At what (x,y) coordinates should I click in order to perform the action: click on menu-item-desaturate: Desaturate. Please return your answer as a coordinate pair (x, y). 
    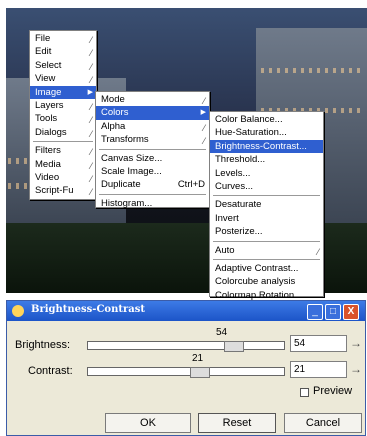
    Looking at the image, I should click on (266, 204).